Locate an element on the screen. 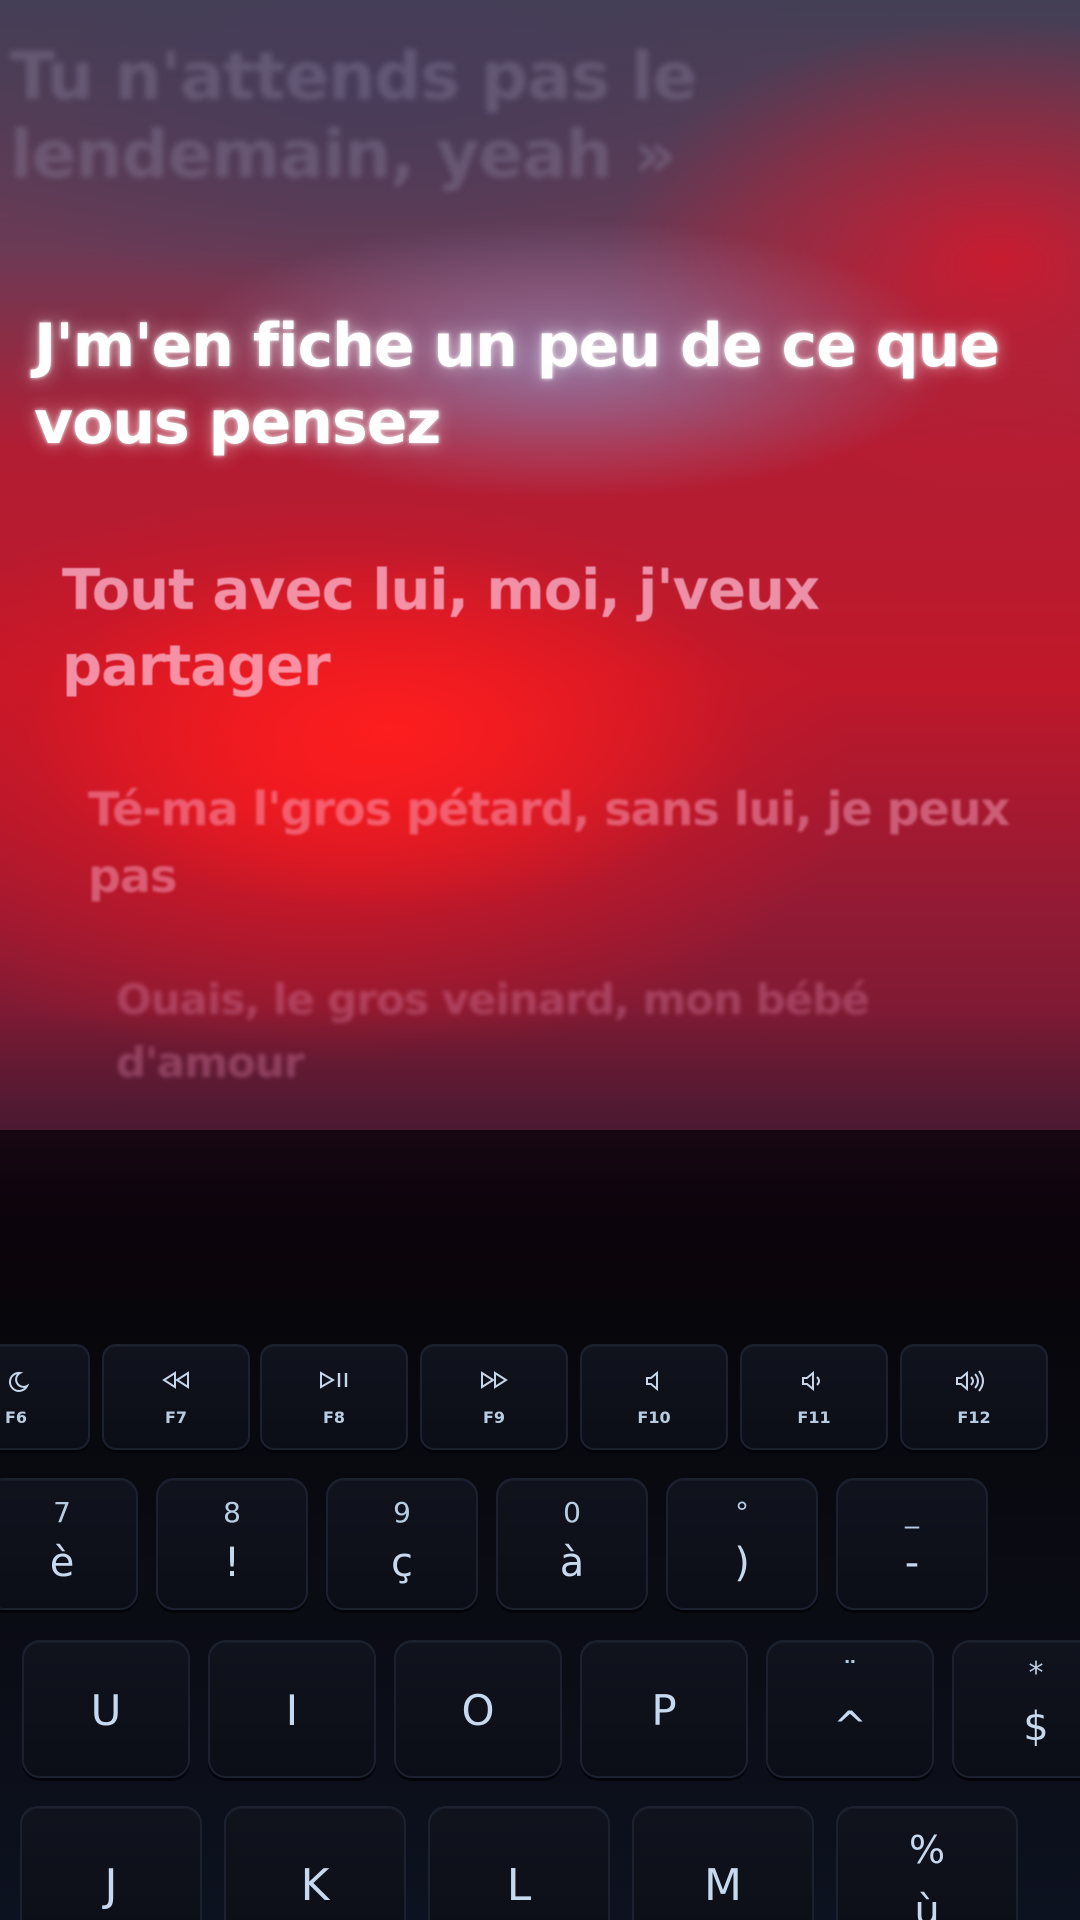 The height and width of the screenshot is (1920, 1080). key-f8: F8 is located at coordinates (334, 1397).